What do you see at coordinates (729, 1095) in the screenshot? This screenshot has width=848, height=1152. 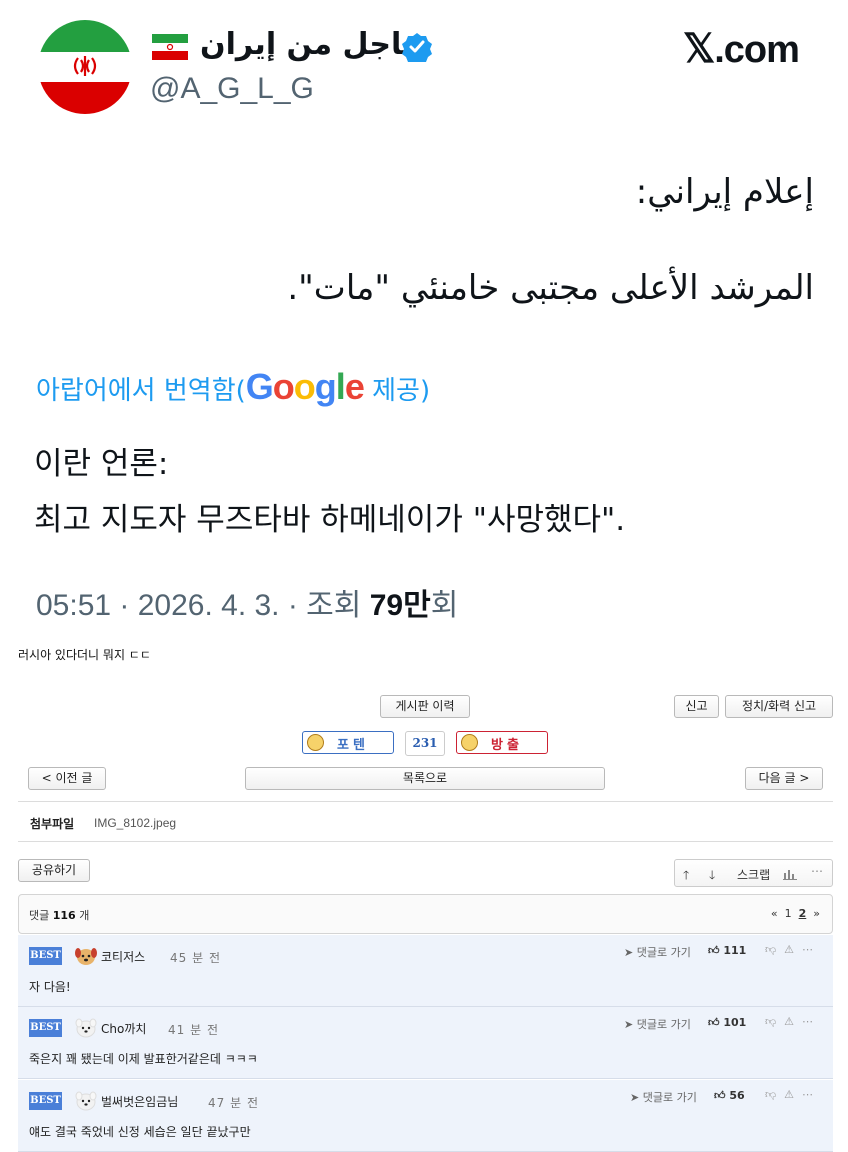 I see `like-button: 👍︎ 56` at bounding box center [729, 1095].